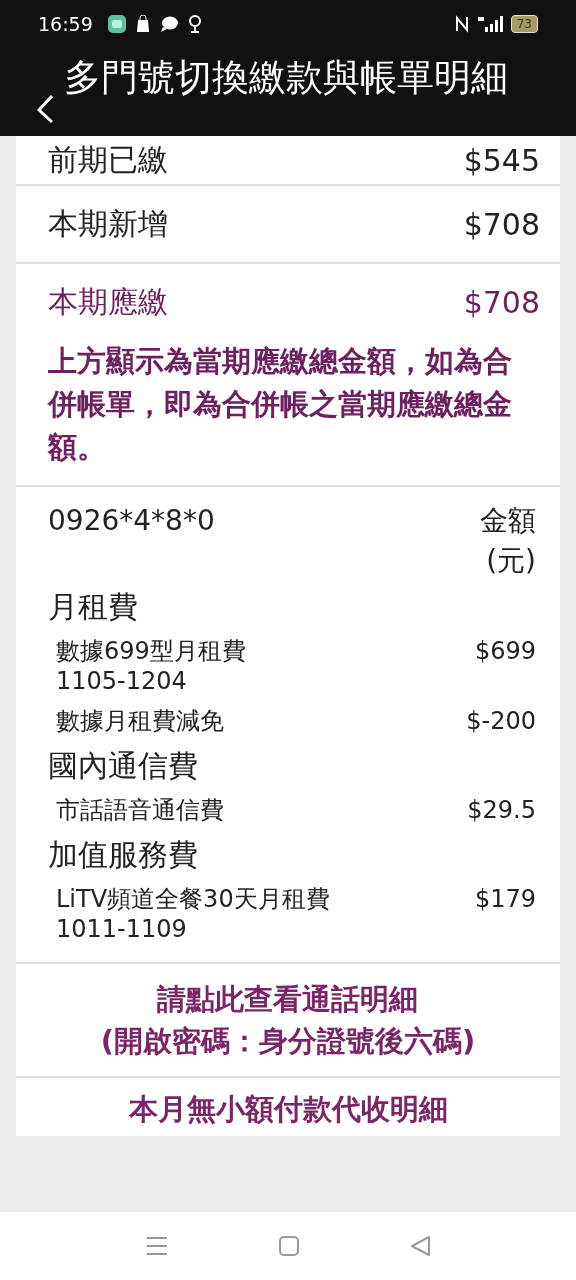  Describe the element at coordinates (108, 301) in the screenshot. I see `summary-label: 本期應繳` at that location.